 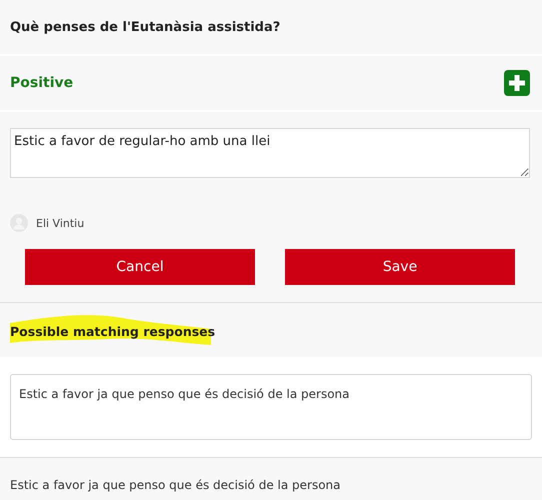 I want to click on response-card: Estic a favor ja que penso que és decisió de la persona, so click(x=271, y=407).